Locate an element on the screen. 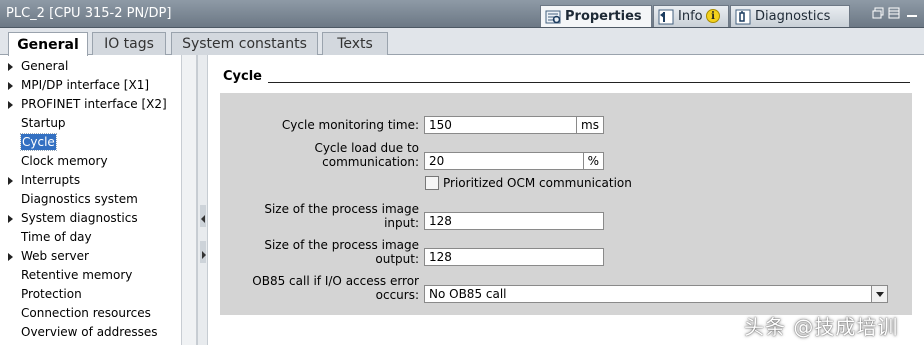 This screenshot has height=345, width=924. cycle-monitoring-time-unit: ms is located at coordinates (589, 125).